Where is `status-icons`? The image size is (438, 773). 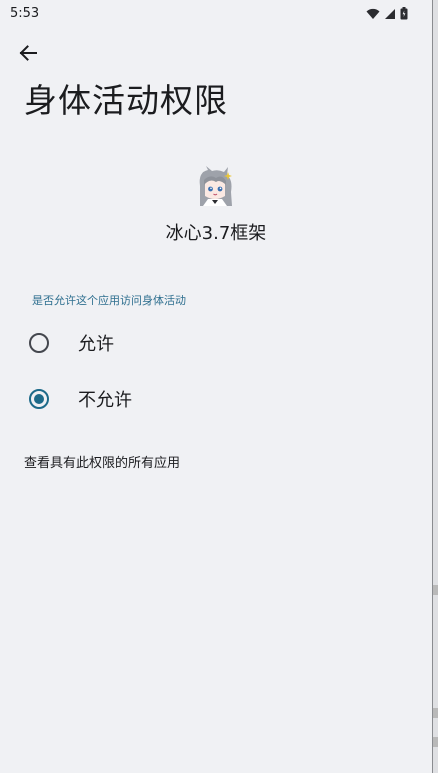
status-icons is located at coordinates (387, 13).